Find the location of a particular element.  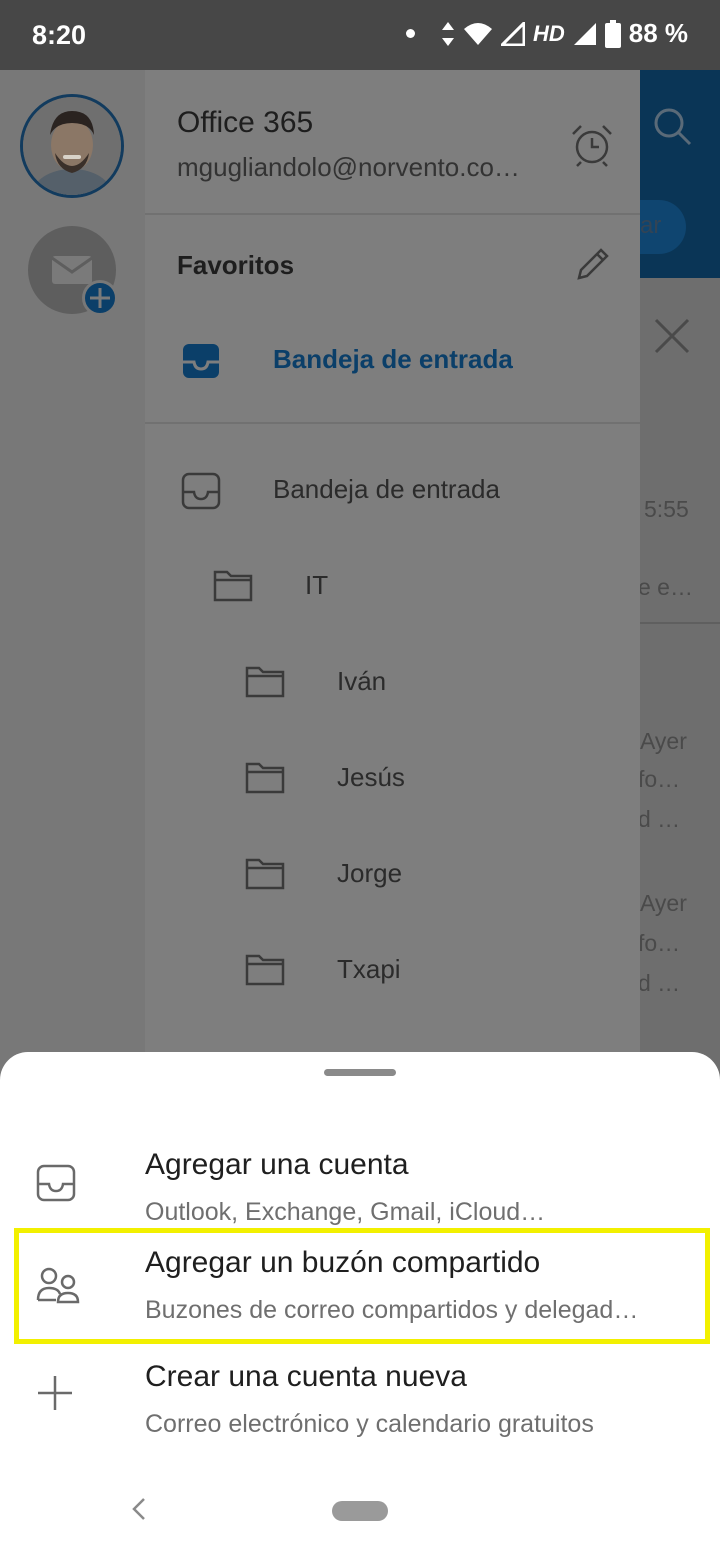

profile-photo is located at coordinates (72, 146).